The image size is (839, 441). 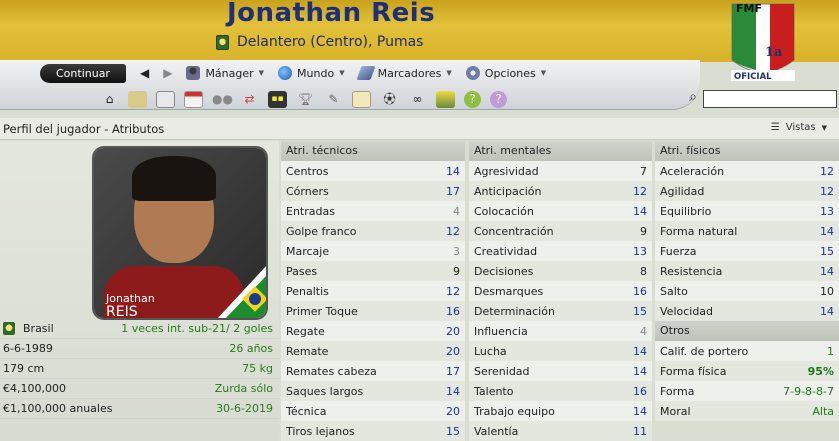 I want to click on attr-row: Equilibrio 13, so click(x=747, y=211).